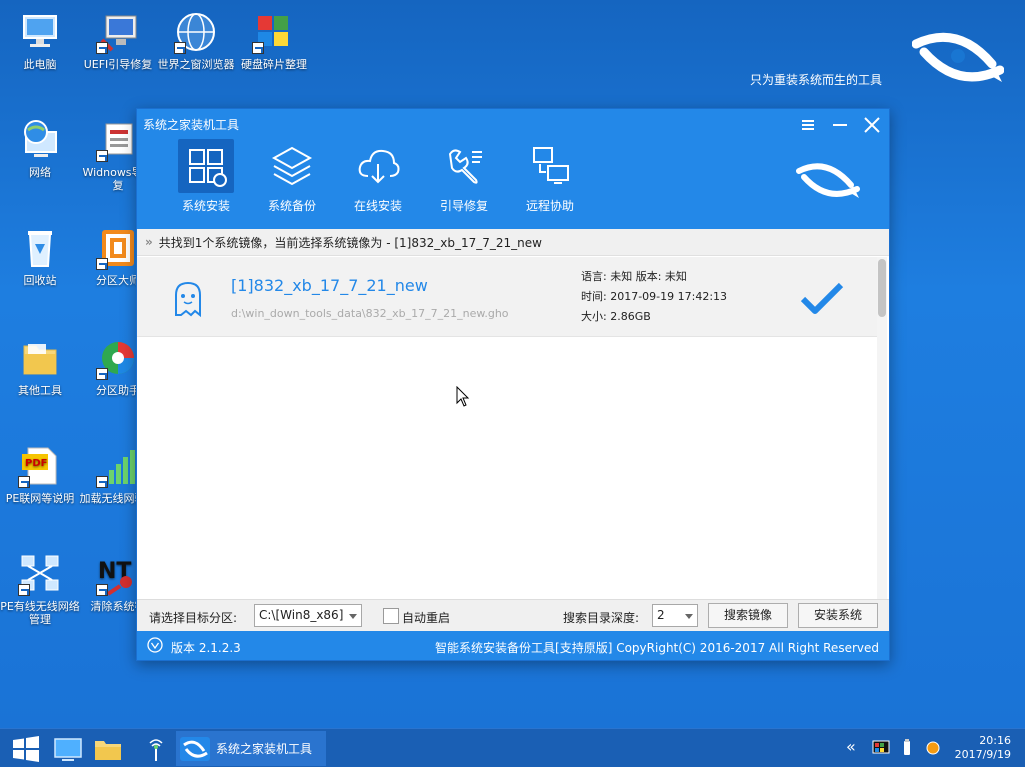 This screenshot has height=767, width=1025. Describe the element at coordinates (251, 748) in the screenshot. I see `taskbar-app-installer: 系统之家装机工具` at that location.